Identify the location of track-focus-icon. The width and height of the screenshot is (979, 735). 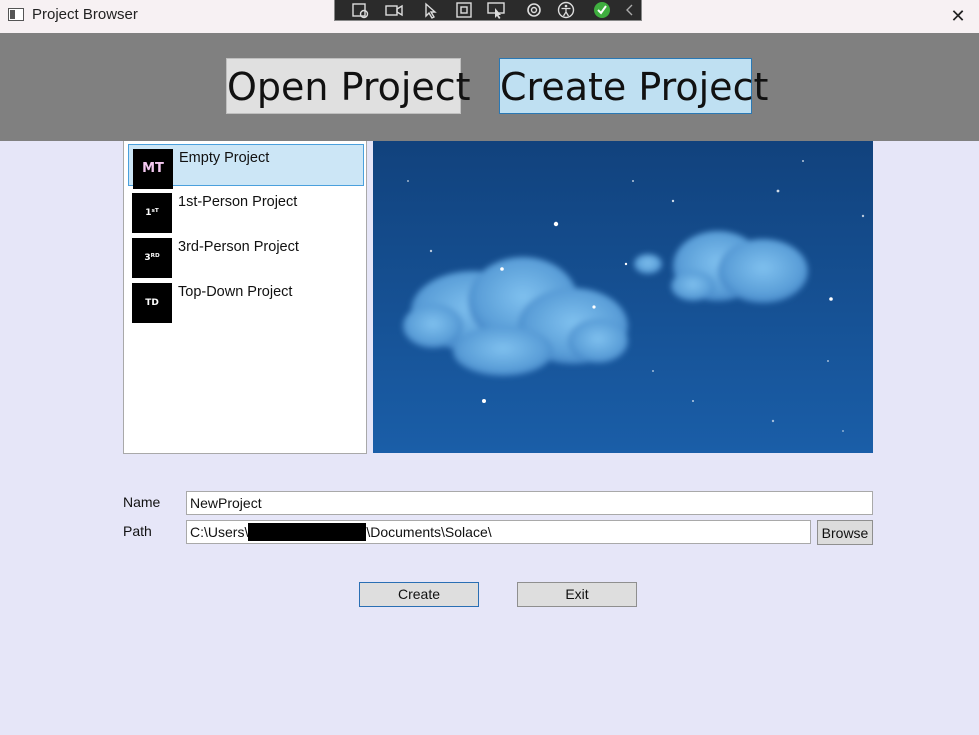
(496, 10).